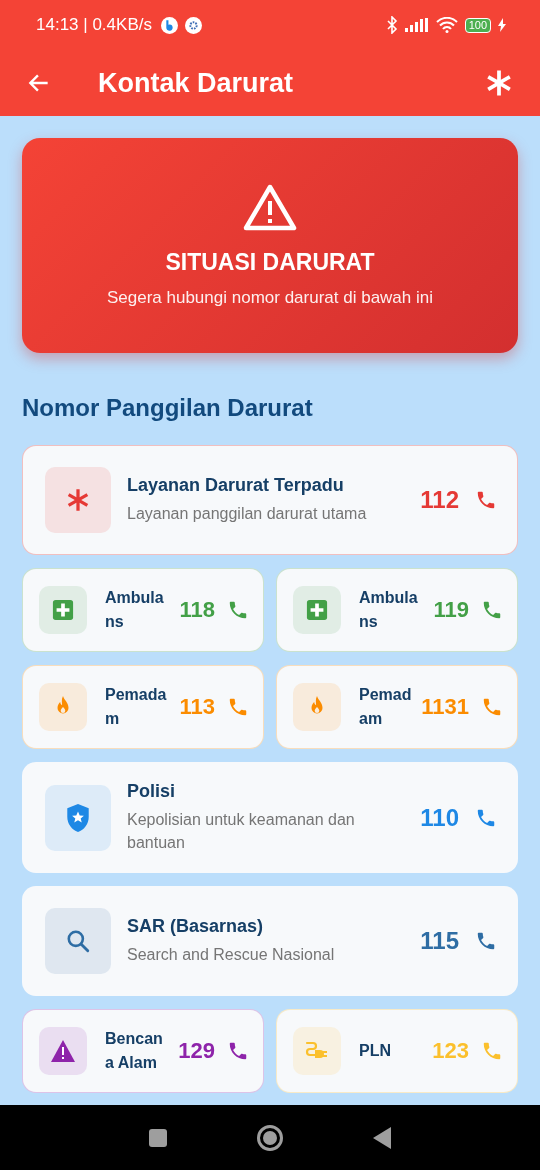 Image resolution: width=540 pixels, height=1170 pixels. Describe the element at coordinates (196, 83) in the screenshot. I see `screen-title: Kontak Darurat` at that location.